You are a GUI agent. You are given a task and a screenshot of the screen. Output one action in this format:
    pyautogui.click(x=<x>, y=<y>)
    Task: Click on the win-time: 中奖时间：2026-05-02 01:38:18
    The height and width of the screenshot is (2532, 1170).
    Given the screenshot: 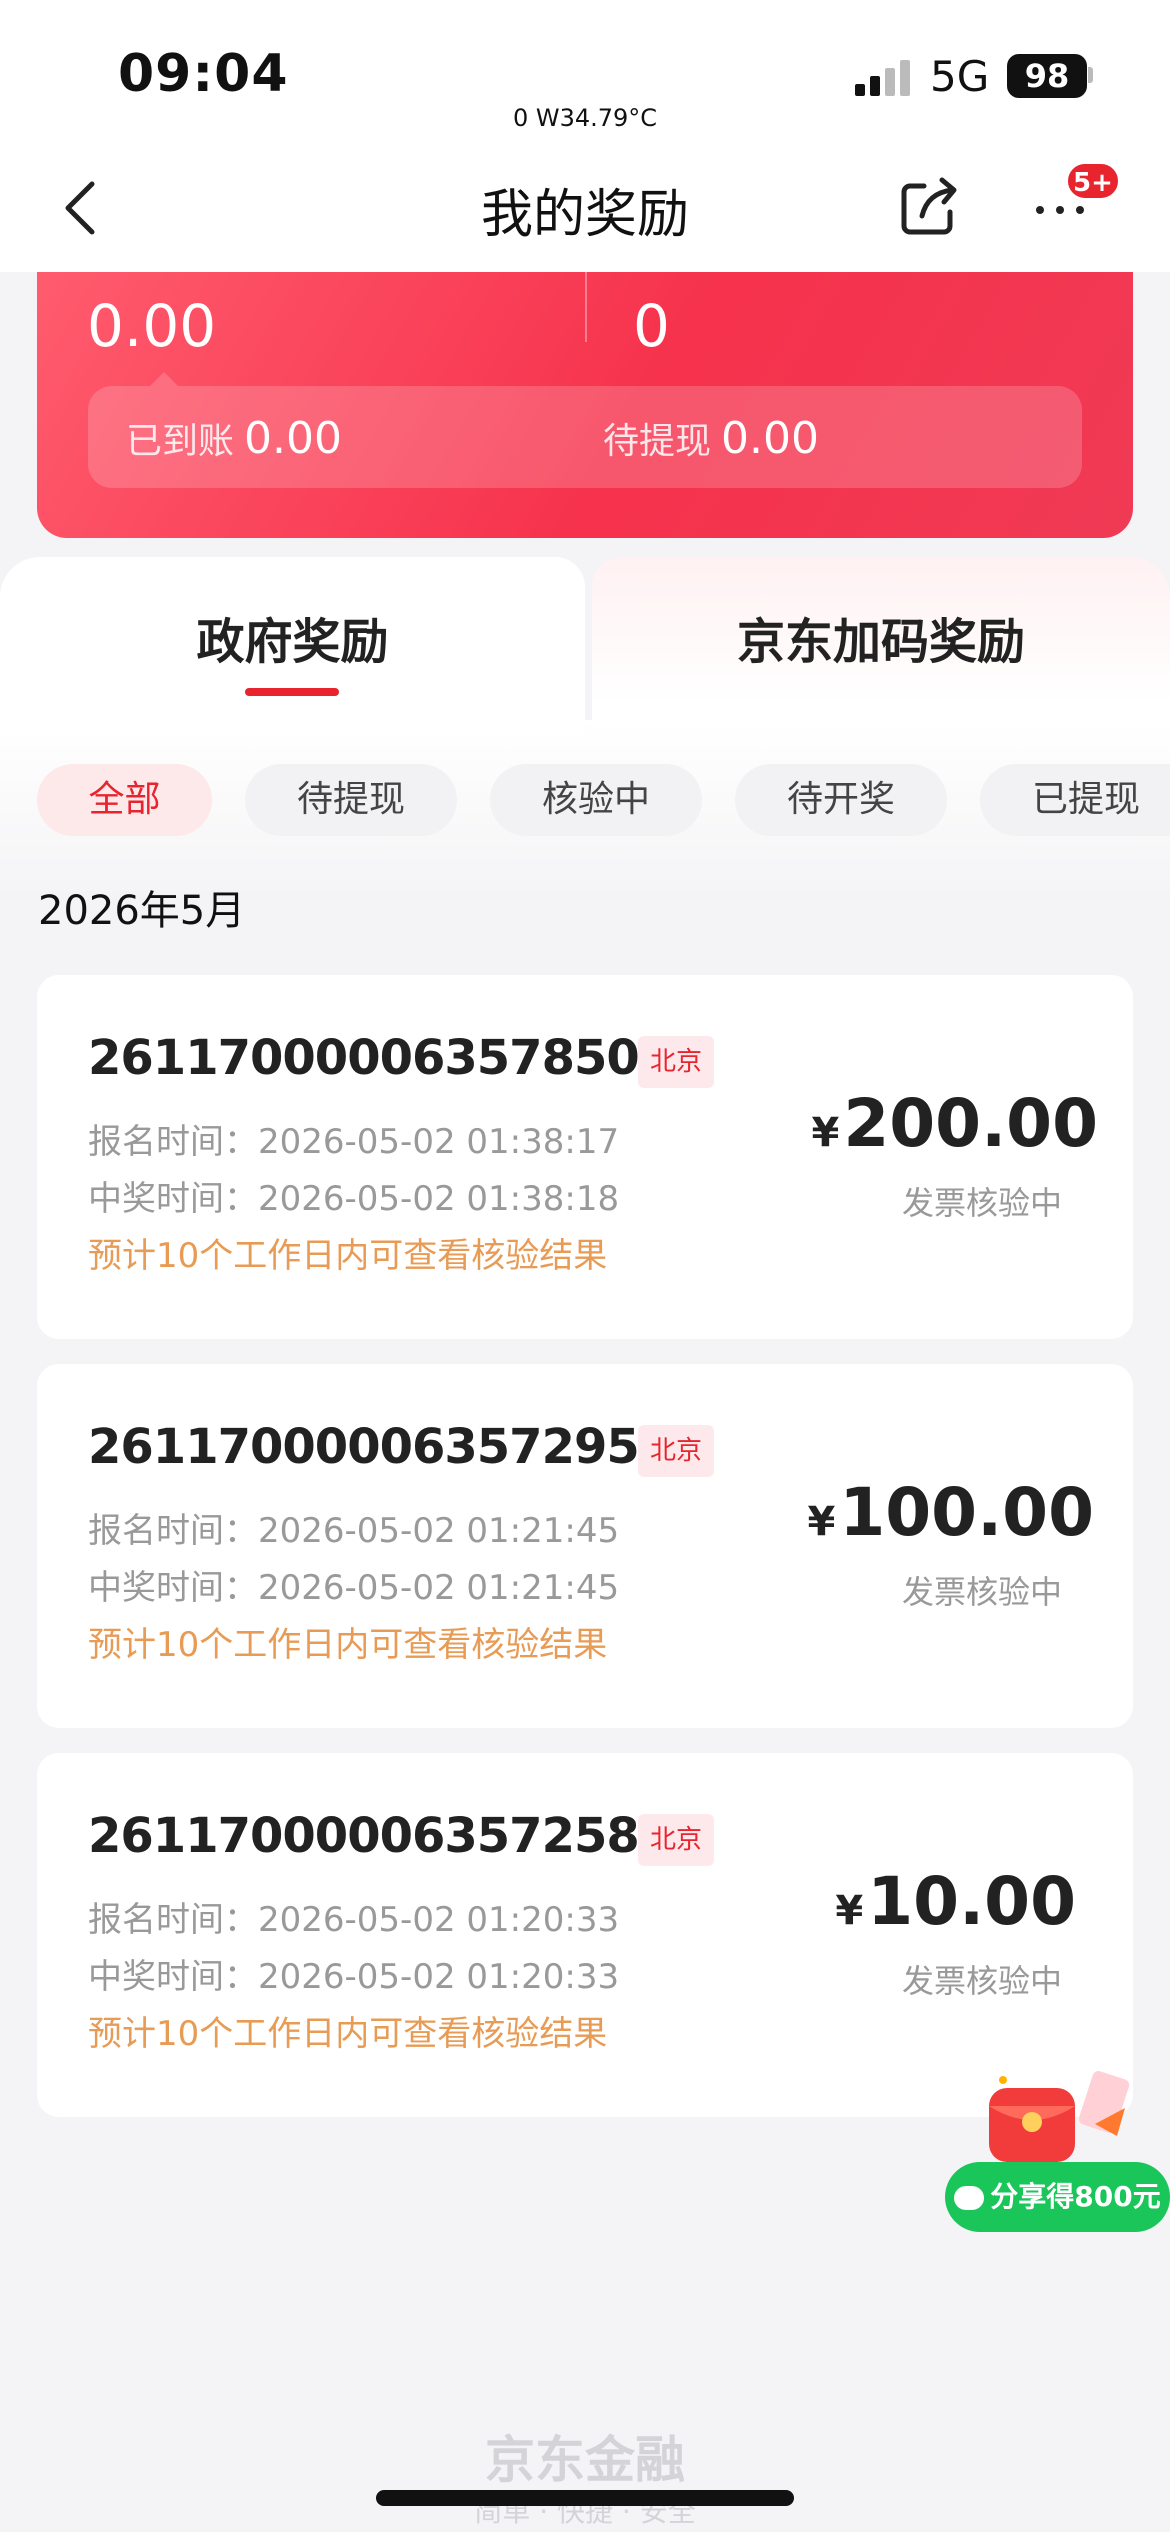 What is the action you would take?
    pyautogui.click(x=353, y=1195)
    